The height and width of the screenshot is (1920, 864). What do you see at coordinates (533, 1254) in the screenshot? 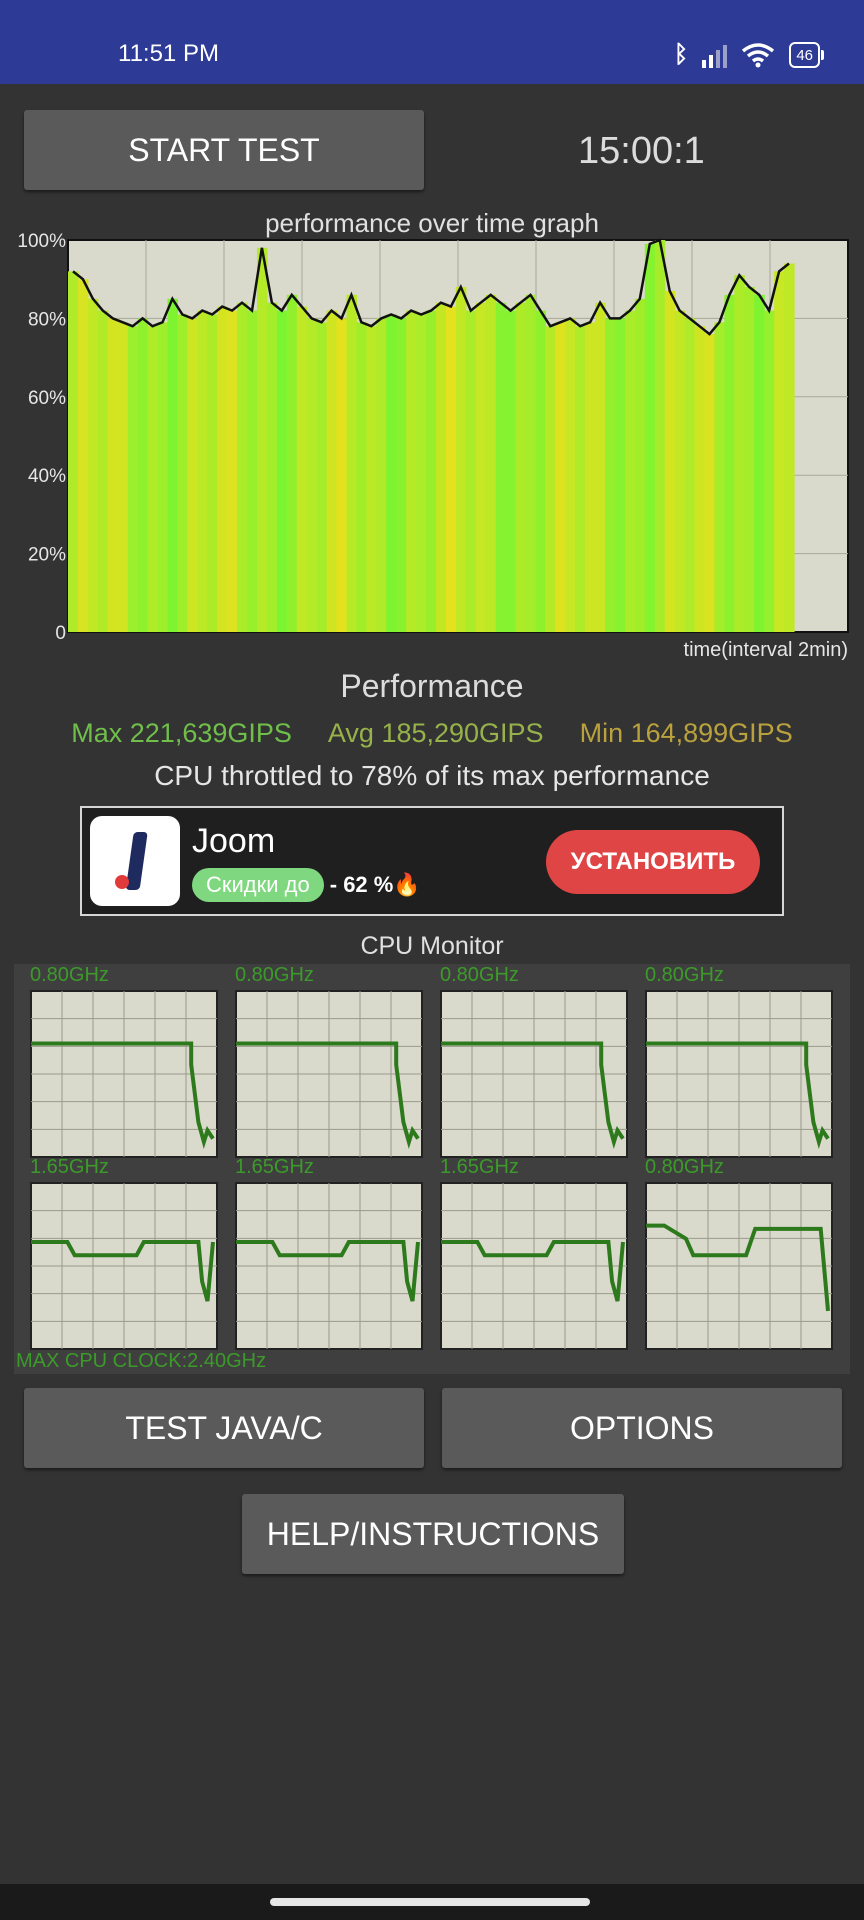
I see `cpu-core-7: 1.65GHz` at bounding box center [533, 1254].